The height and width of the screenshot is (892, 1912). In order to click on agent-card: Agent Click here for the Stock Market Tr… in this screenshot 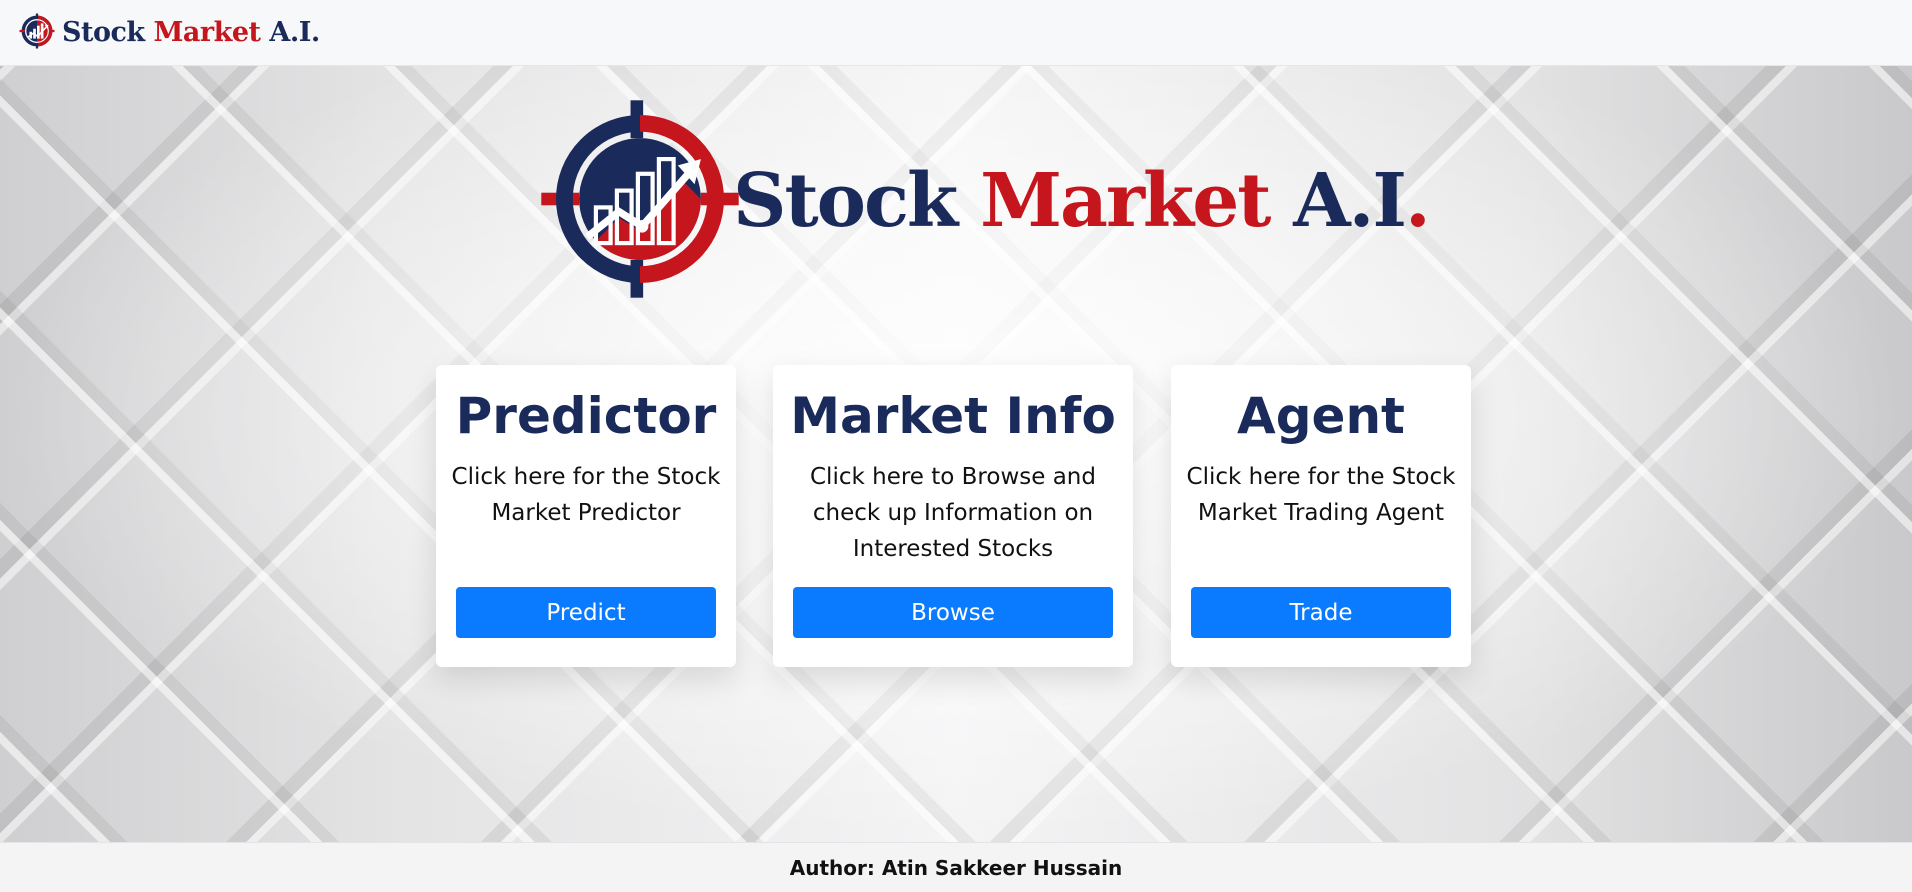, I will do `click(1321, 516)`.